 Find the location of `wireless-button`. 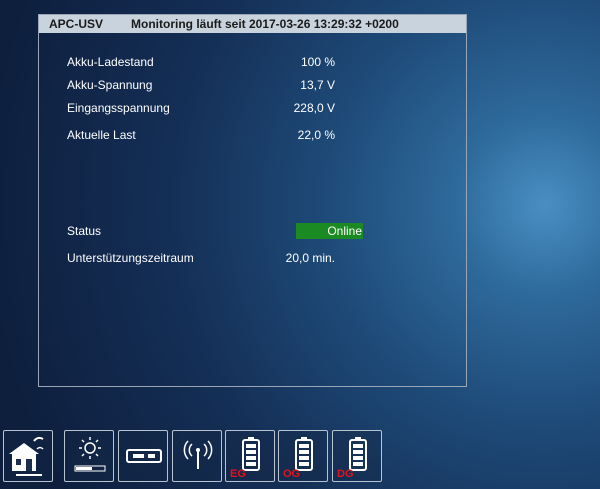

wireless-button is located at coordinates (197, 456).